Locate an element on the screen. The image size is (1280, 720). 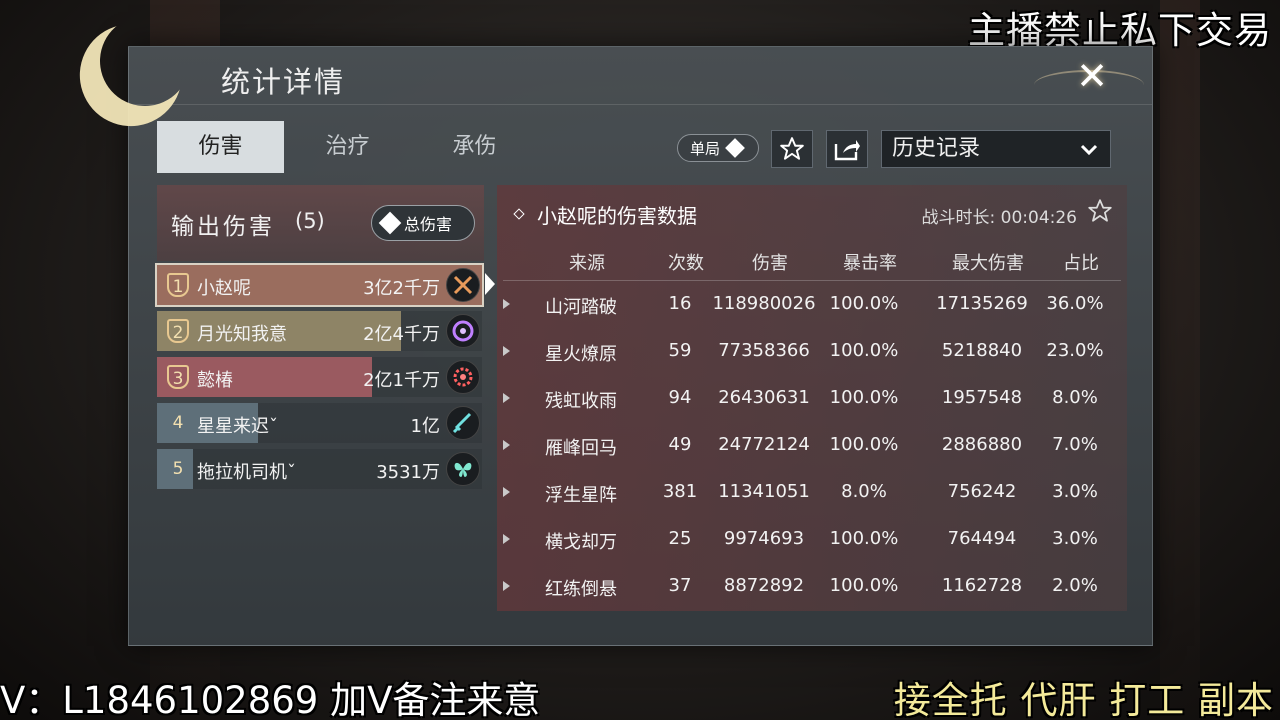
player-damage: 2亿4千万 is located at coordinates (401, 334).